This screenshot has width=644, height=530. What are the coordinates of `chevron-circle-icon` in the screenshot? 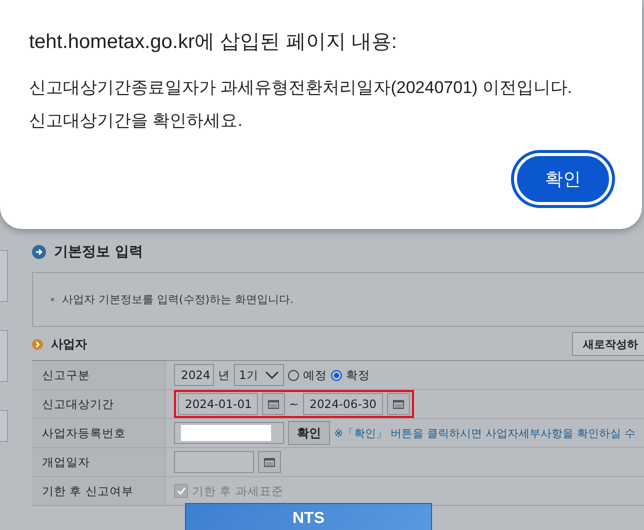 It's located at (37, 344).